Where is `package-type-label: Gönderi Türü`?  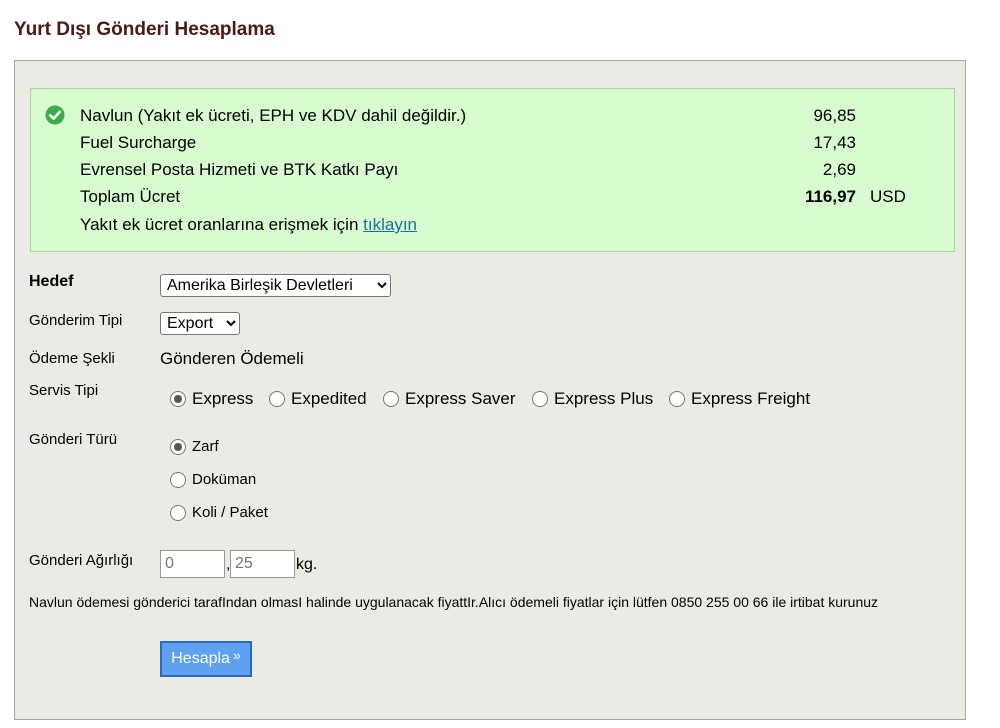 package-type-label: Gönderi Türü is located at coordinates (73, 439).